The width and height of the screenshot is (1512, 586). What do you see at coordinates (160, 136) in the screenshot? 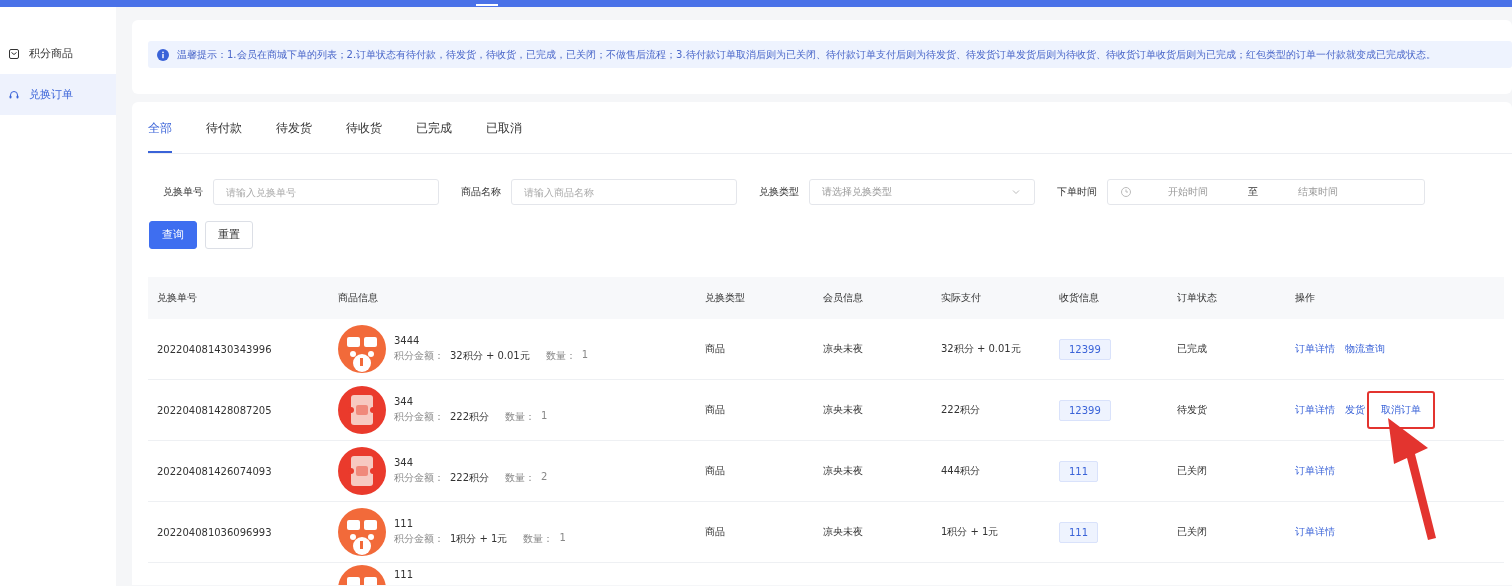
I see `tab: 全部` at bounding box center [160, 136].